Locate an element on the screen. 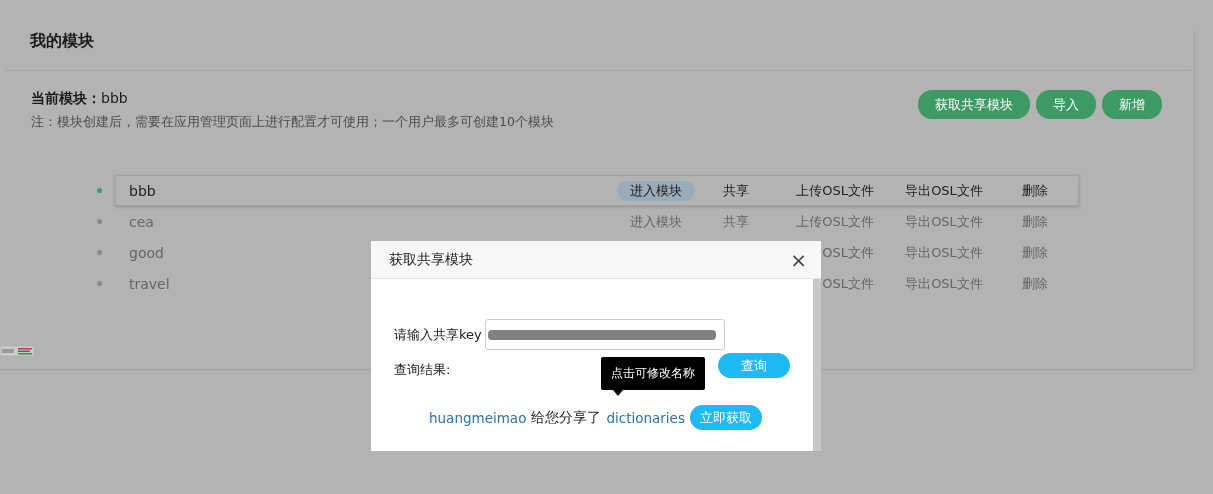 The image size is (1213, 494). module-name: bbb is located at coordinates (142, 190).